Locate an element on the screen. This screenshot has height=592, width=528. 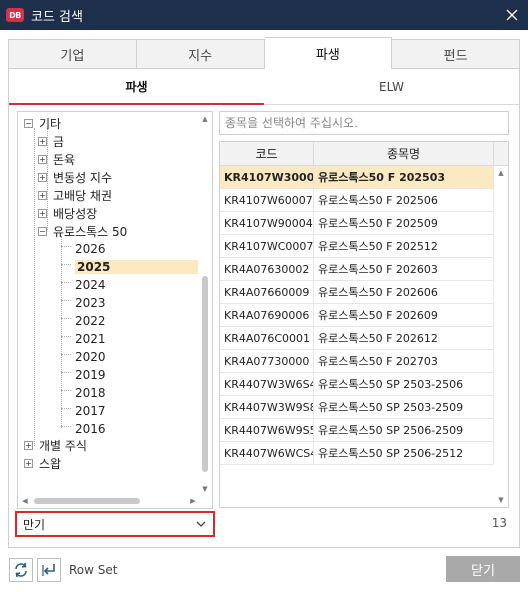
name-cell: 유로스톡스50 F 202506 is located at coordinates (404, 200).